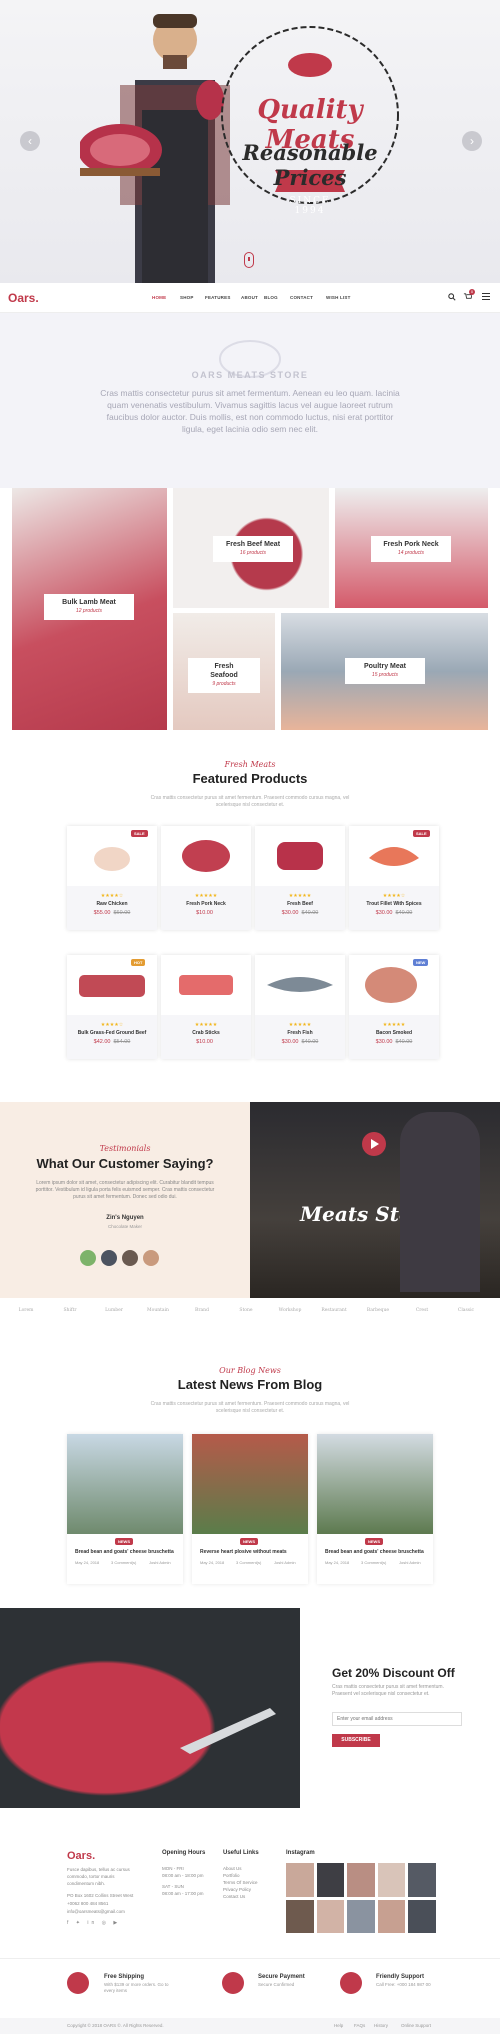 The height and width of the screenshot is (2034, 500). What do you see at coordinates (218, 297) in the screenshot?
I see `nav-features: FEATURES` at bounding box center [218, 297].